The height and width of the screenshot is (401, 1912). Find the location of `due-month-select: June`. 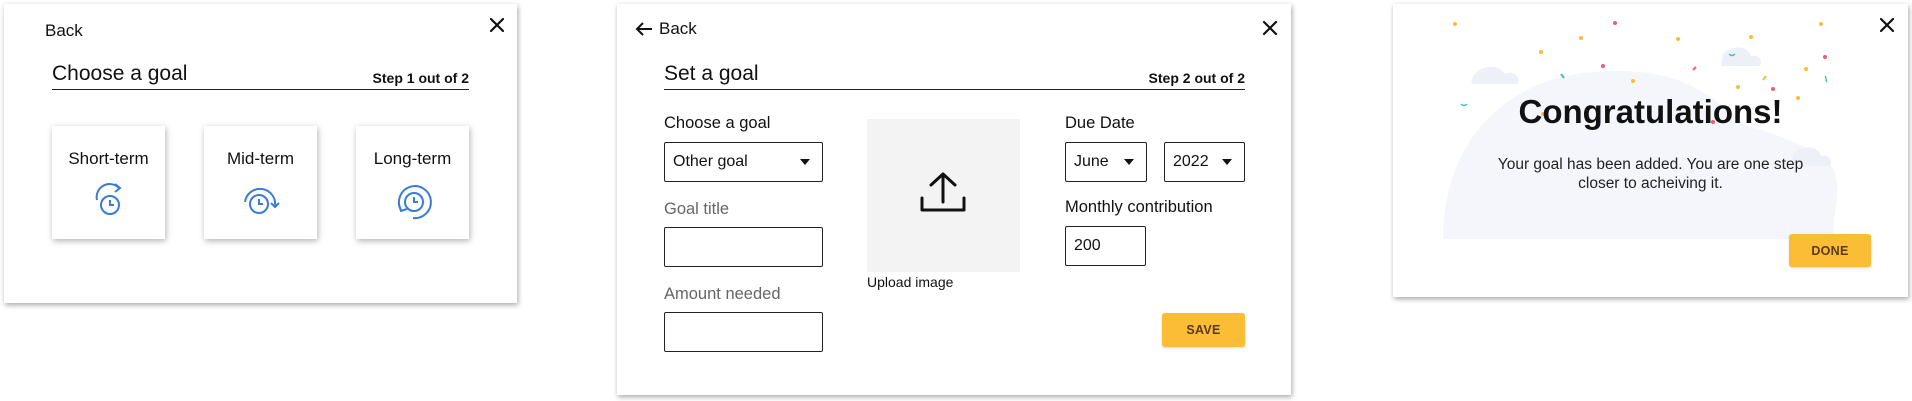

due-month-select: June is located at coordinates (1106, 162).